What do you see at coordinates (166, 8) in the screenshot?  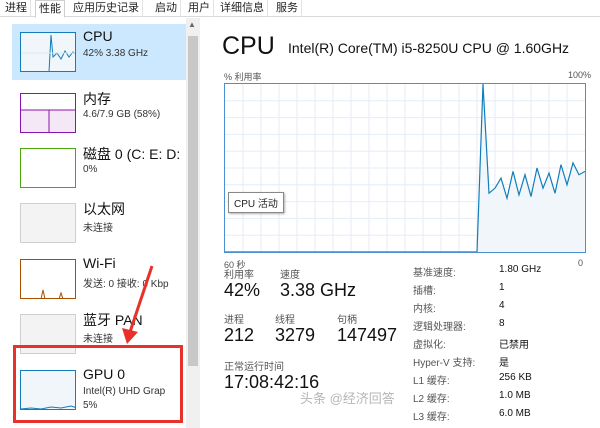 I see `tab-startup: 启动` at bounding box center [166, 8].